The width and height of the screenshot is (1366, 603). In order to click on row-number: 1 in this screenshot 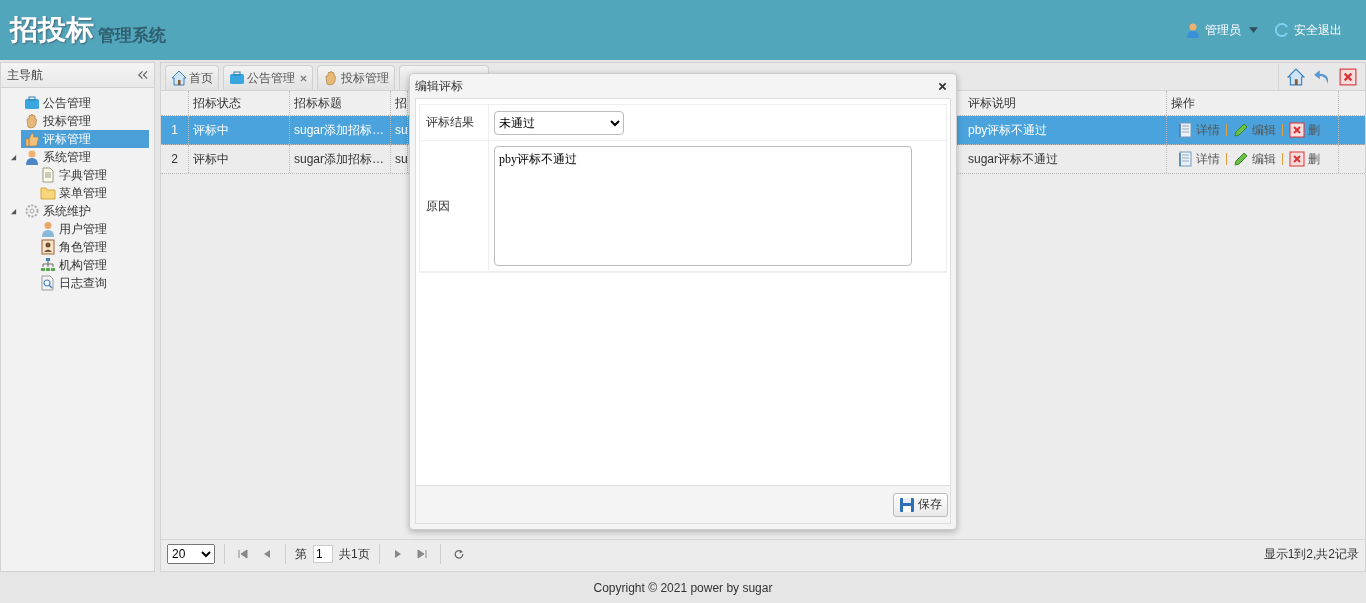, I will do `click(175, 130)`.